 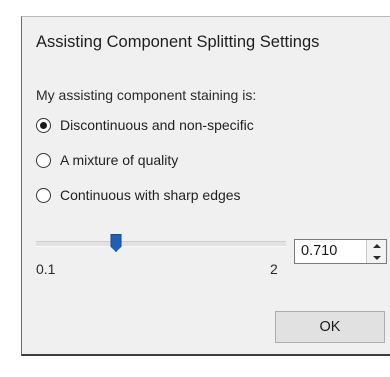 I want to click on radio-option-mixture: A mixture of quality, so click(x=107, y=160).